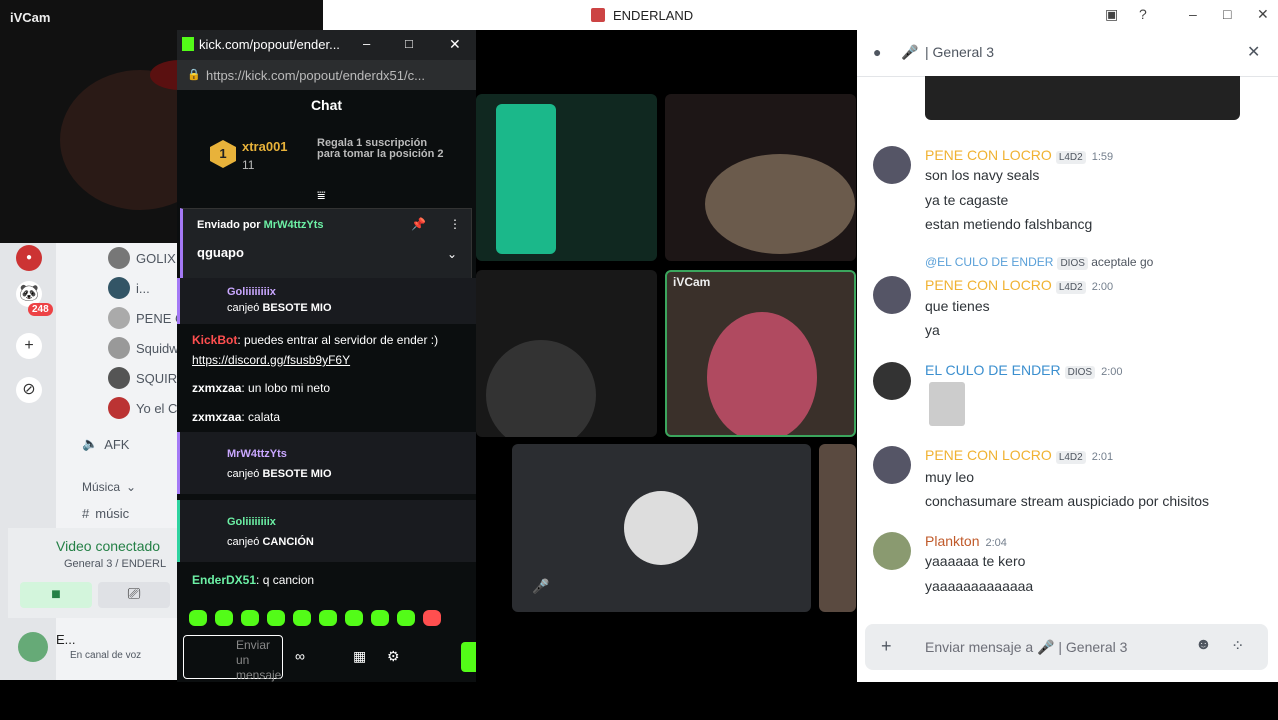 The height and width of the screenshot is (720, 1278). Describe the element at coordinates (146, 318) in the screenshot. I see `member-item: PENE C` at that location.